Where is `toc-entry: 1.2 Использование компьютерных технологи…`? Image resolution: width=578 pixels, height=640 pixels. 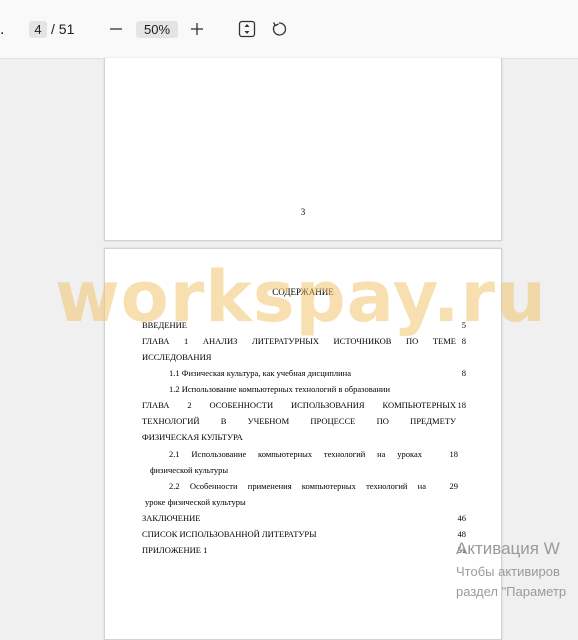
toc-entry: 1.2 Использование компьютерных технологи… is located at coordinates (280, 389).